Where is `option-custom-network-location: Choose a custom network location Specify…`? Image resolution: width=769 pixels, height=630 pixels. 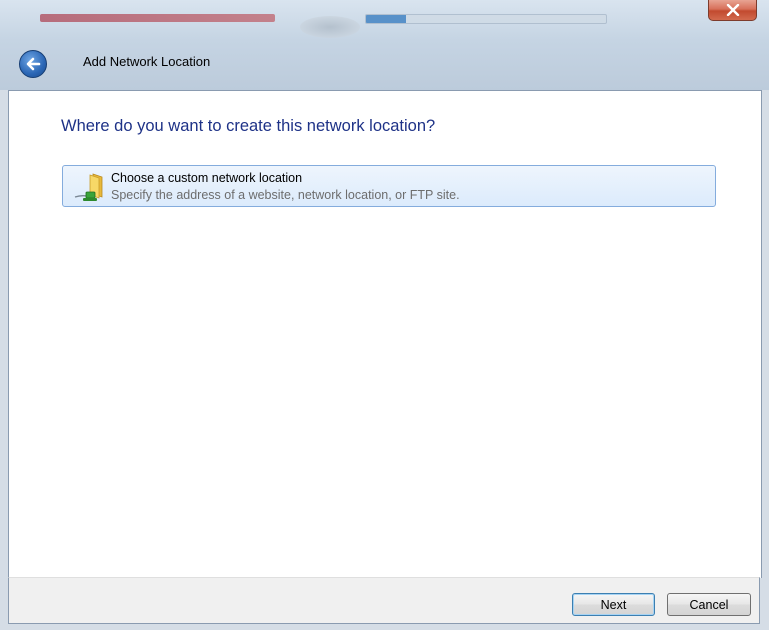 option-custom-network-location: Choose a custom network location Specify… is located at coordinates (389, 186).